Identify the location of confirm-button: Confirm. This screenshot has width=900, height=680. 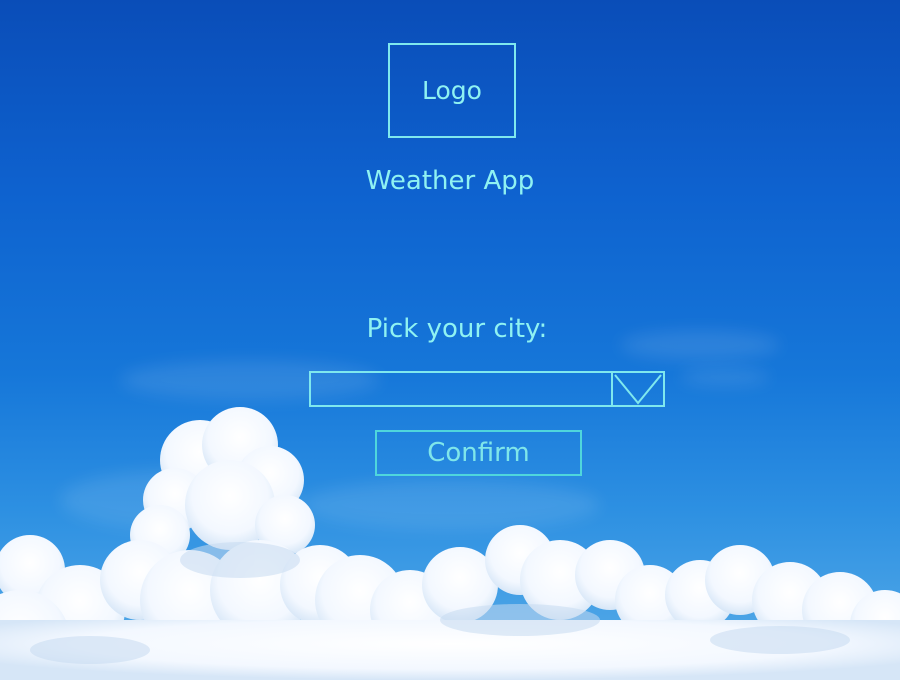
(478, 453).